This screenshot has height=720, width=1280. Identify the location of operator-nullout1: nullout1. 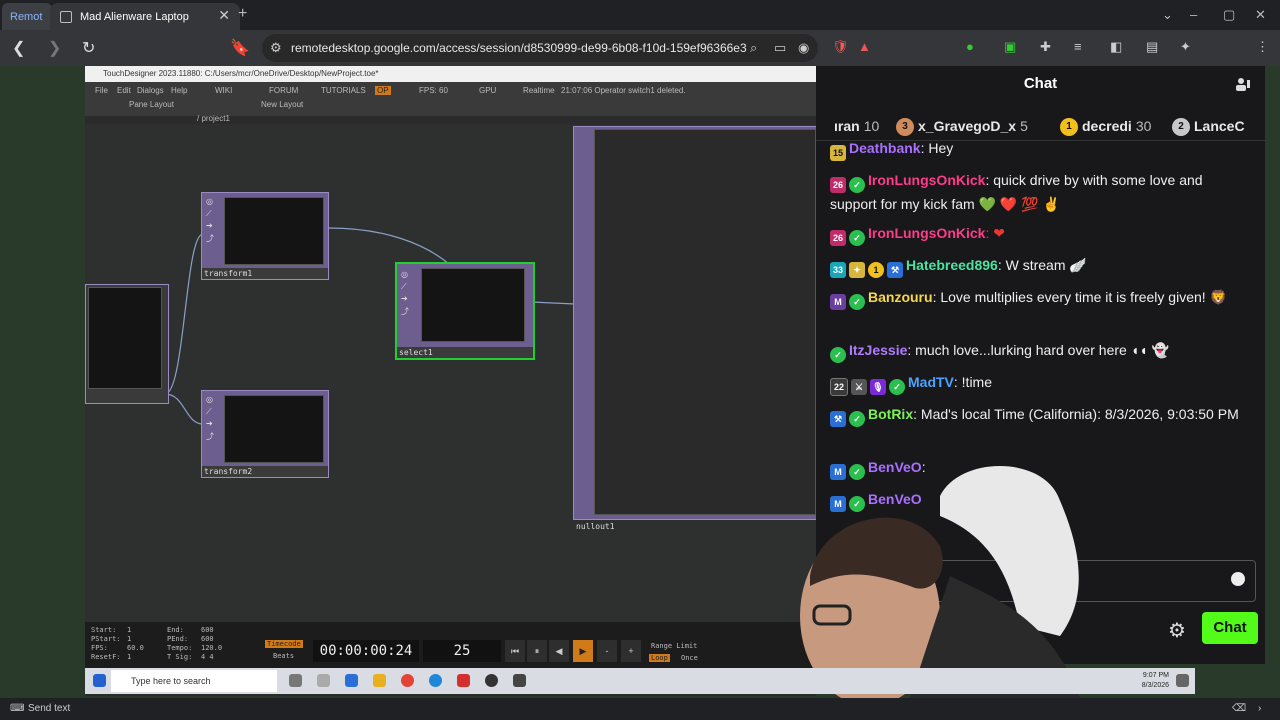
(695, 328).